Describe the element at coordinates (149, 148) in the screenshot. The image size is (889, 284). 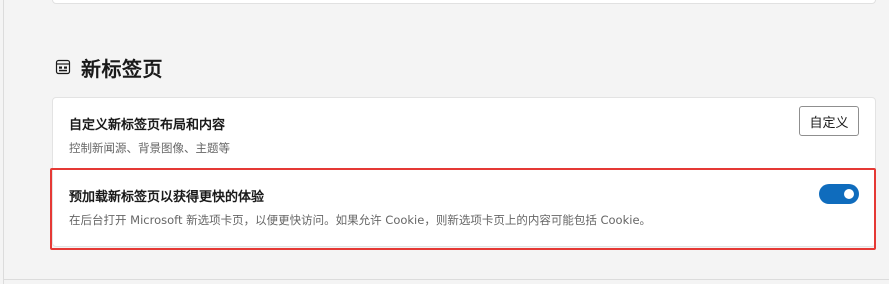
I see `customize-row-subtitle: 控制新闻源、背景图像、主题等` at that location.